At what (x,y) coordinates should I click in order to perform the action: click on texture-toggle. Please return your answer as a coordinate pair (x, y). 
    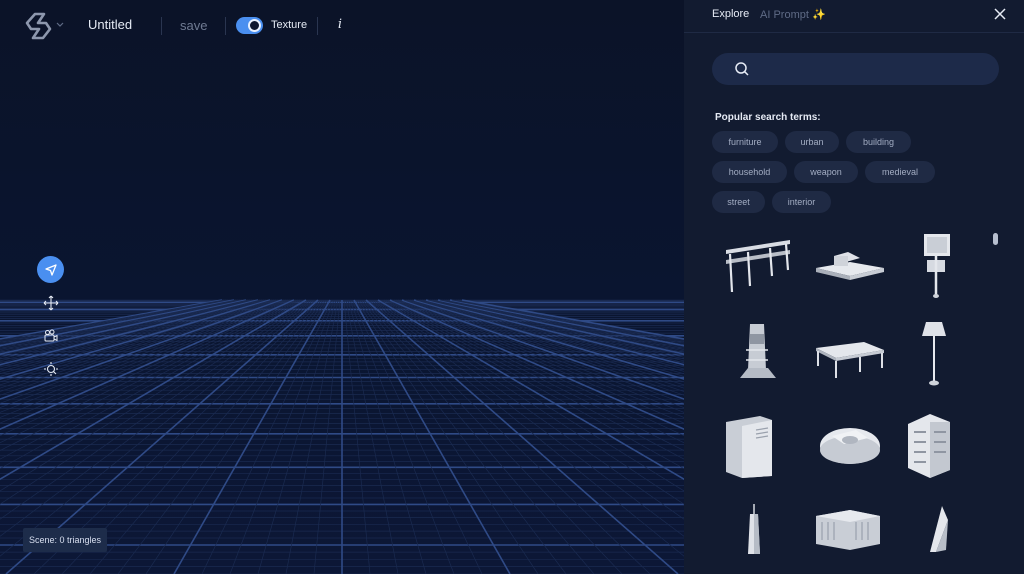
    Looking at the image, I should click on (249, 25).